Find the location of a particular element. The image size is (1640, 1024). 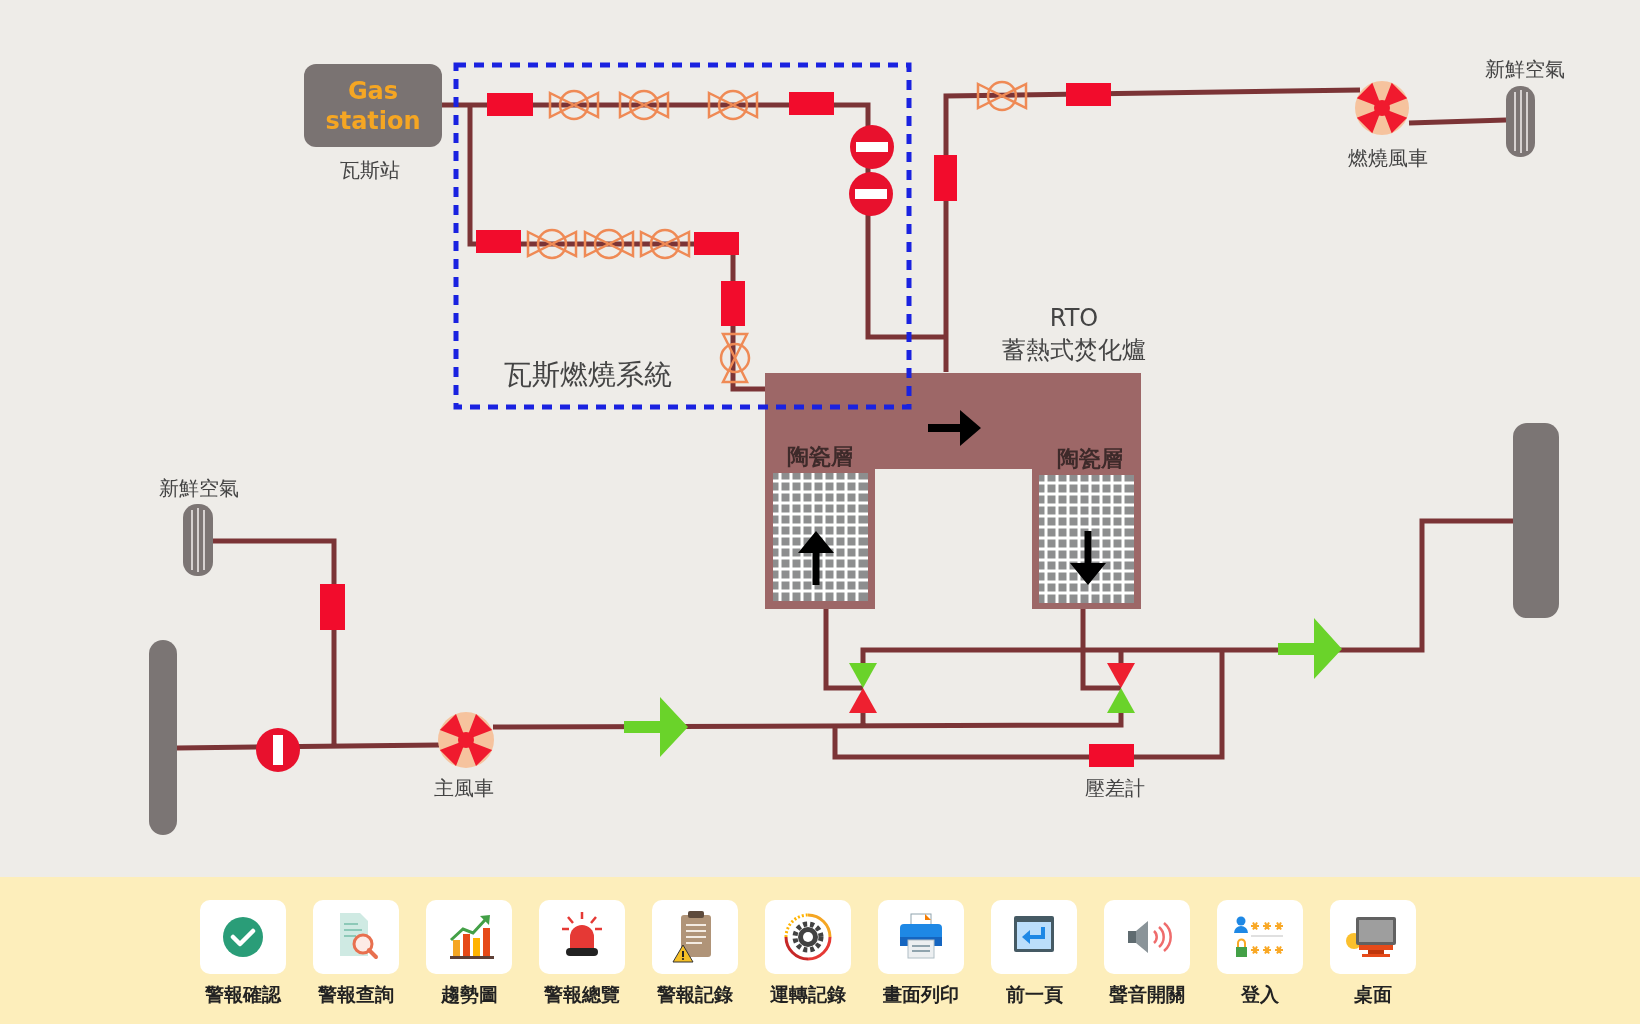

toolbar-button: 登入 is located at coordinates (1260, 962).